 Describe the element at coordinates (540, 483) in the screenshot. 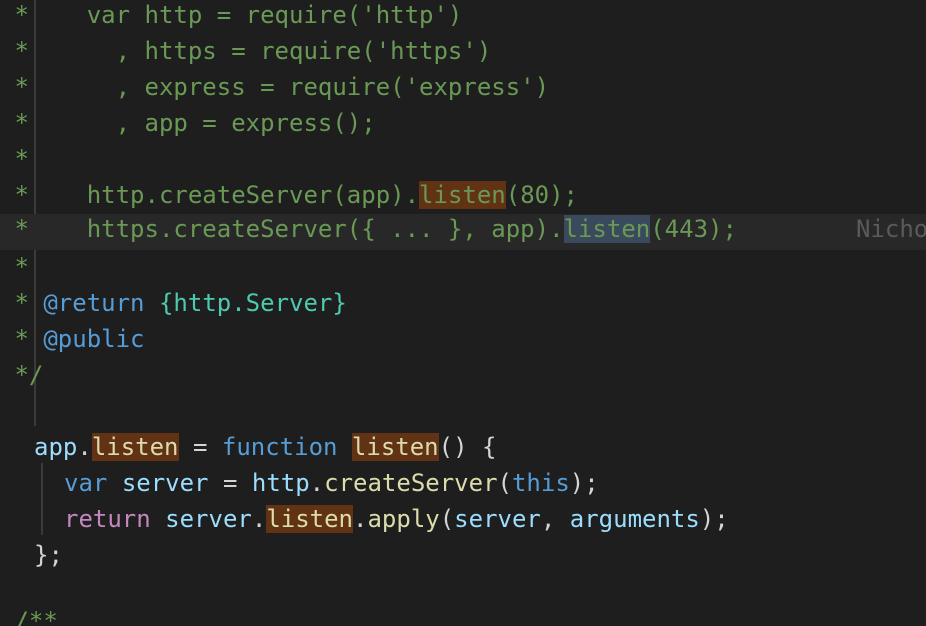

I see `keyword: this` at that location.